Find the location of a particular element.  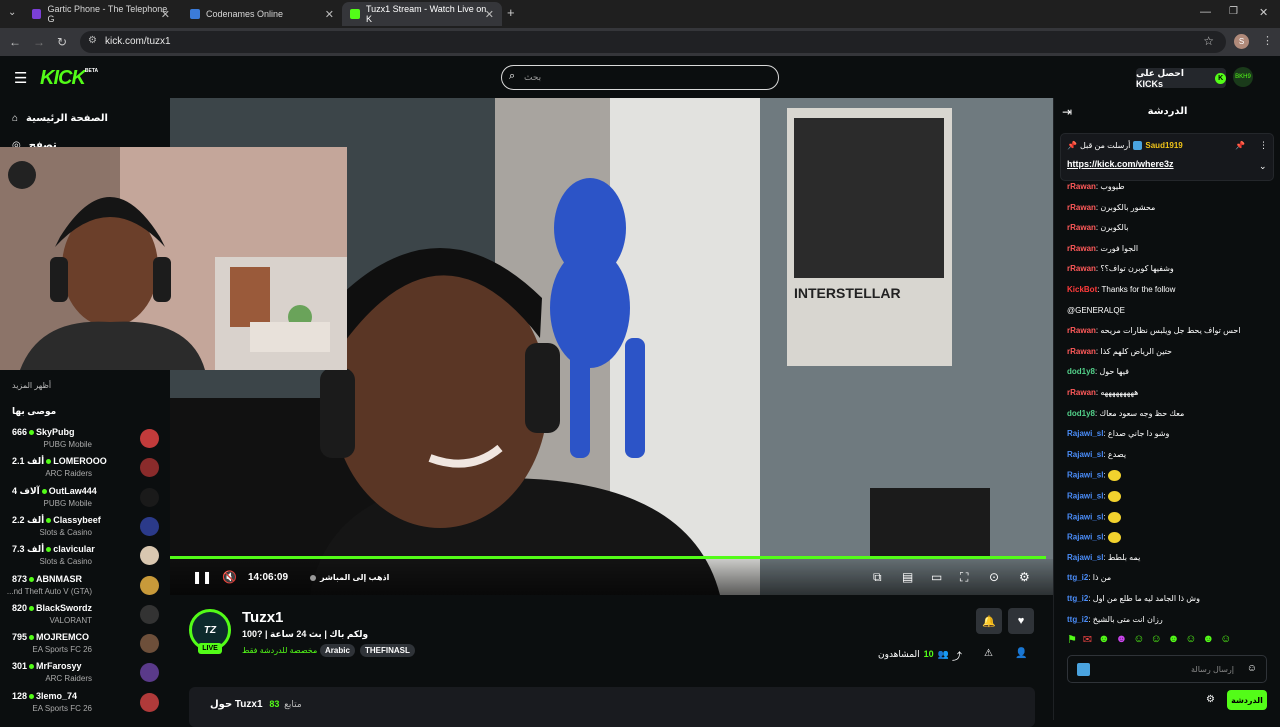

reload-icon: ↻ is located at coordinates (62, 42).